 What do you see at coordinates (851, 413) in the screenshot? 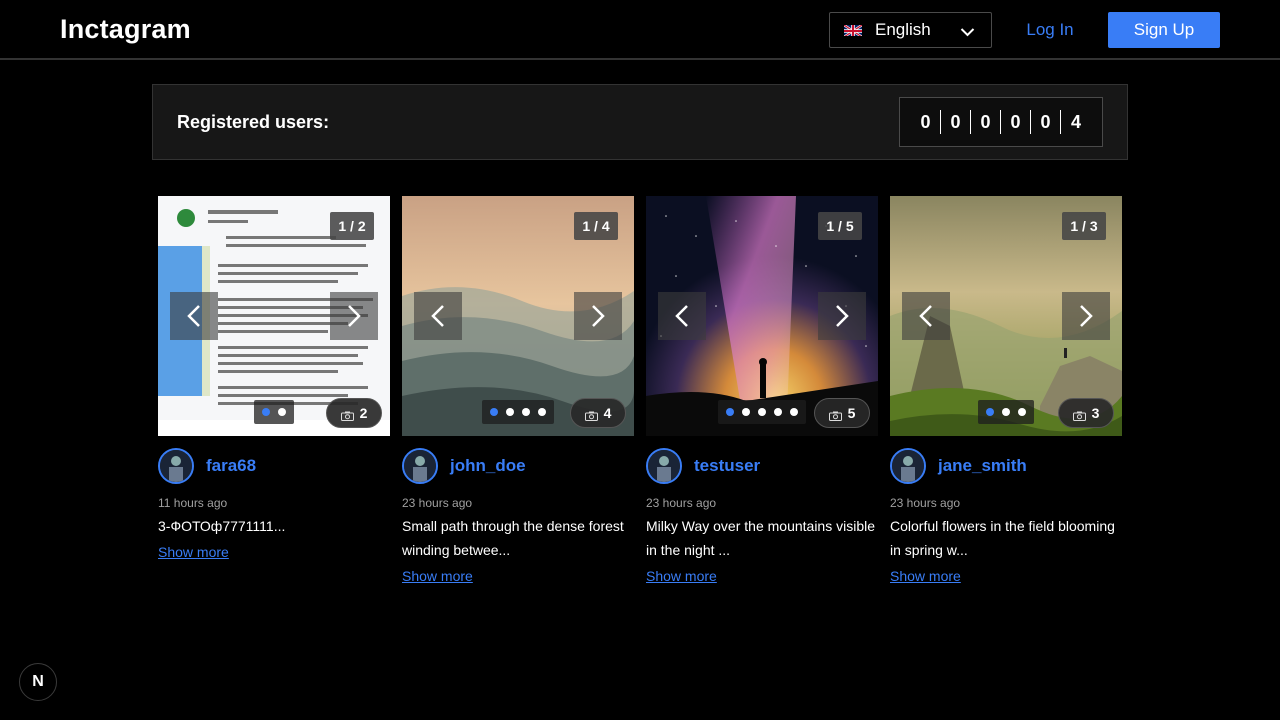
I see `photo-count: 5` at bounding box center [851, 413].